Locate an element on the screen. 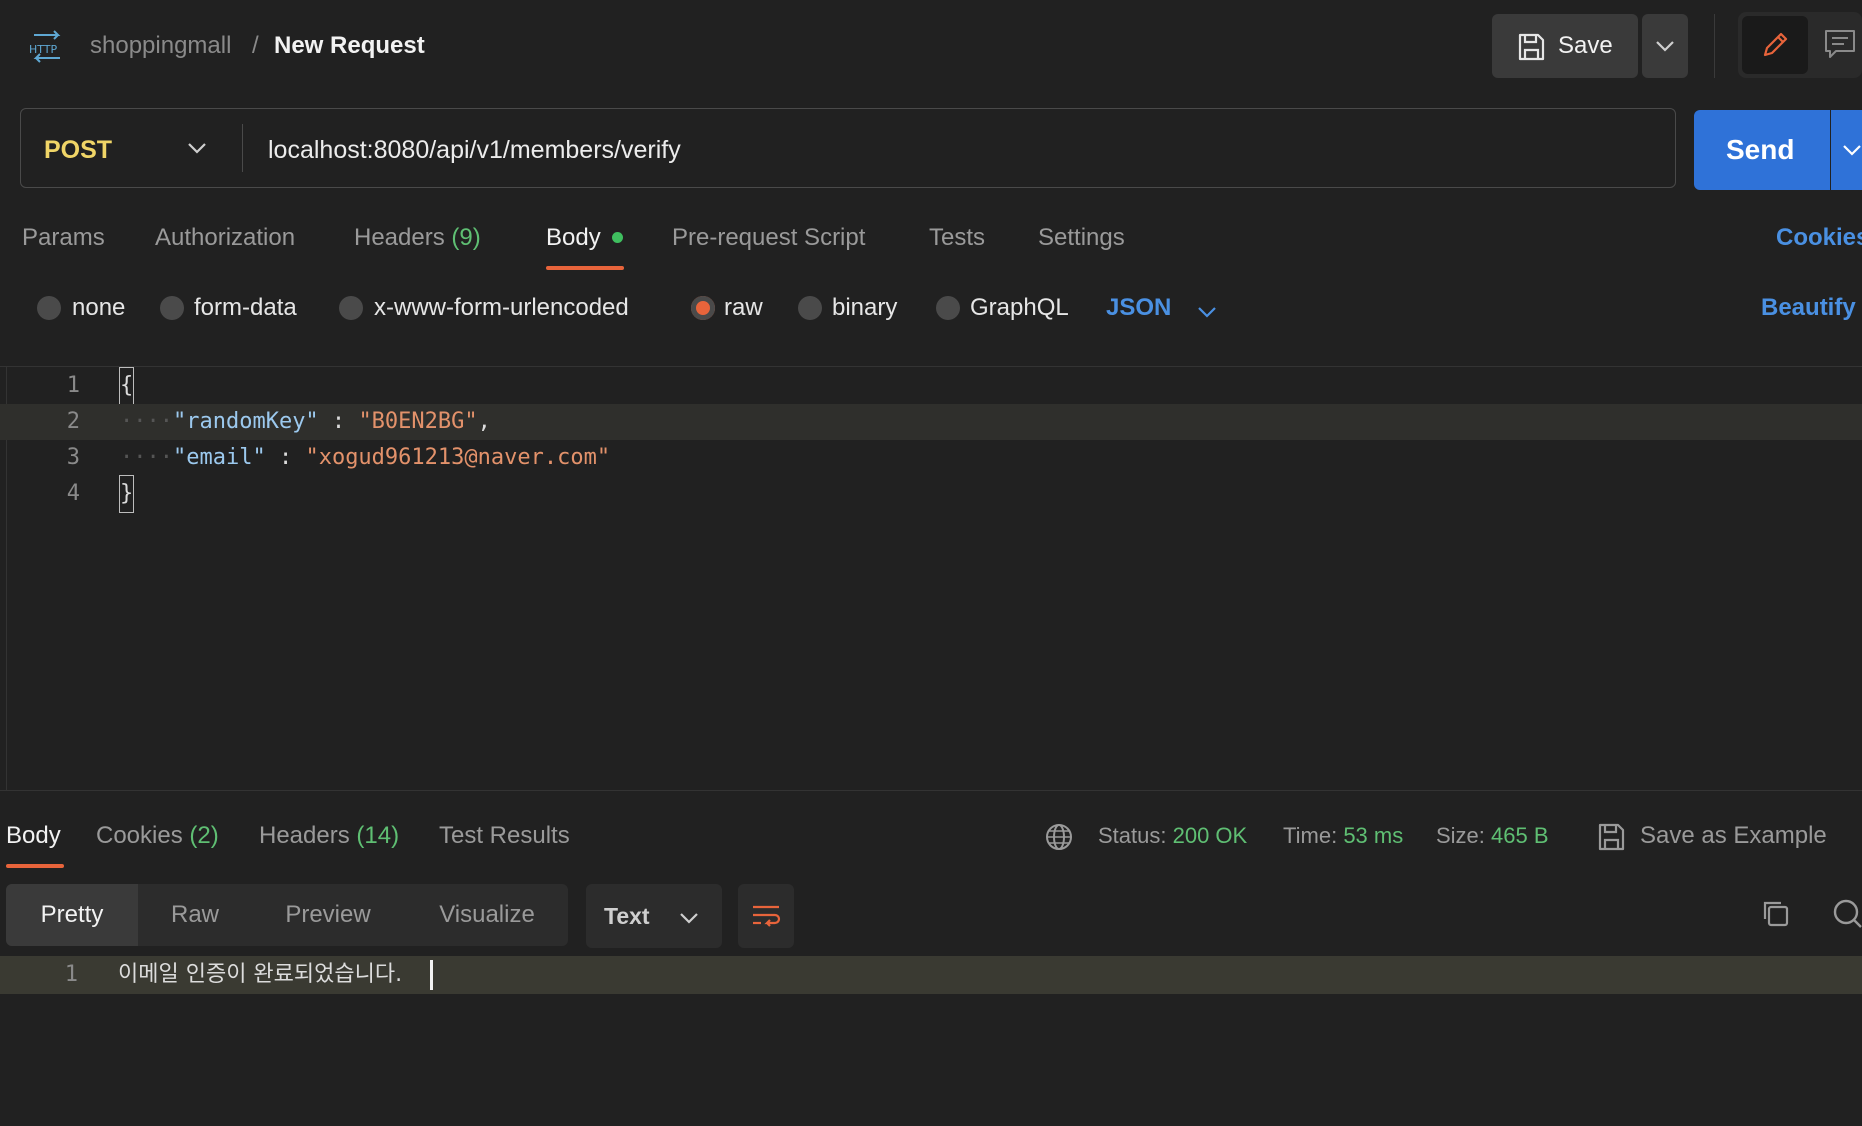  tab-settings: Settings is located at coordinates (1081, 238).